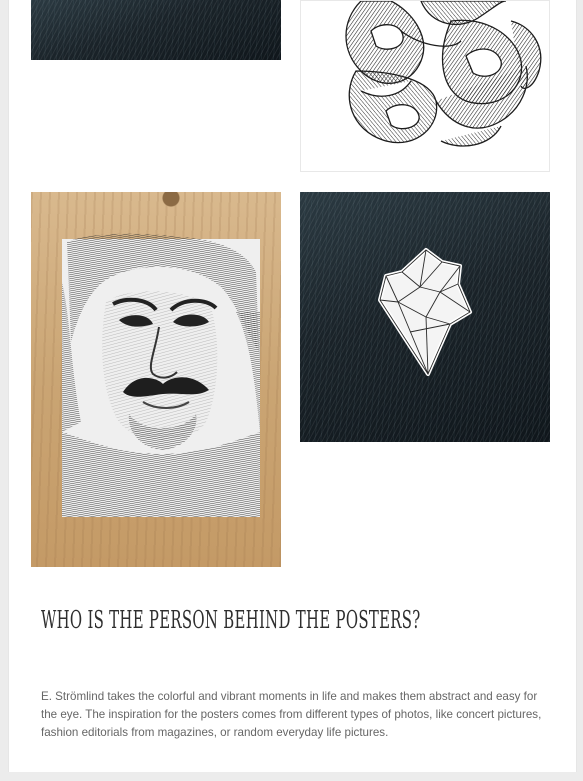  Describe the element at coordinates (443, 74) in the screenshot. I see `abstract-drawing-art` at that location.